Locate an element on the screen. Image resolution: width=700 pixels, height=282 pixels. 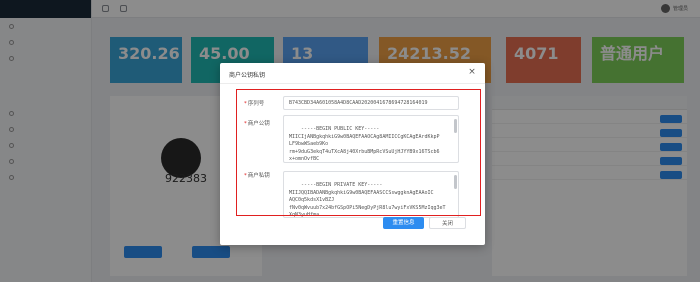
close-button: 关闭 is located at coordinates (447, 223).